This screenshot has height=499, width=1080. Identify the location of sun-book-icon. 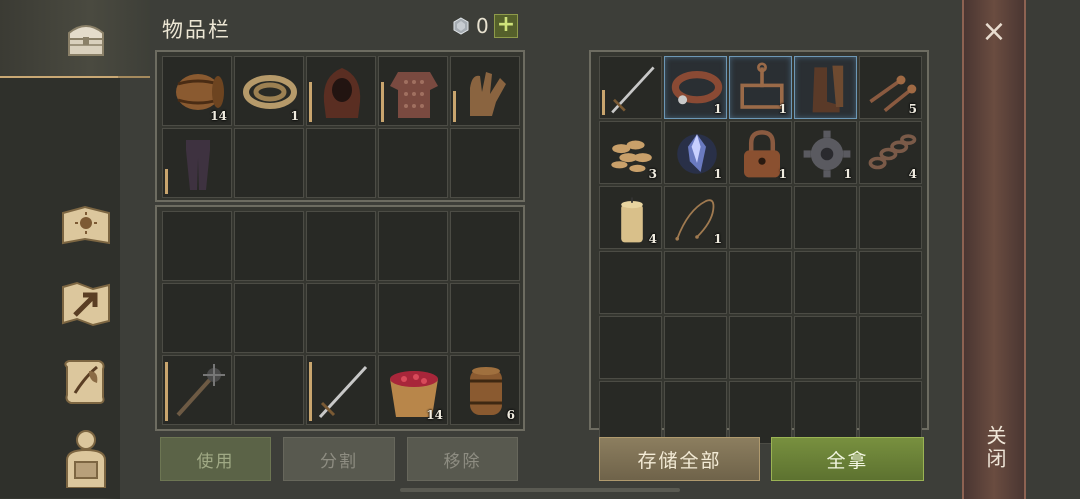
(86, 226).